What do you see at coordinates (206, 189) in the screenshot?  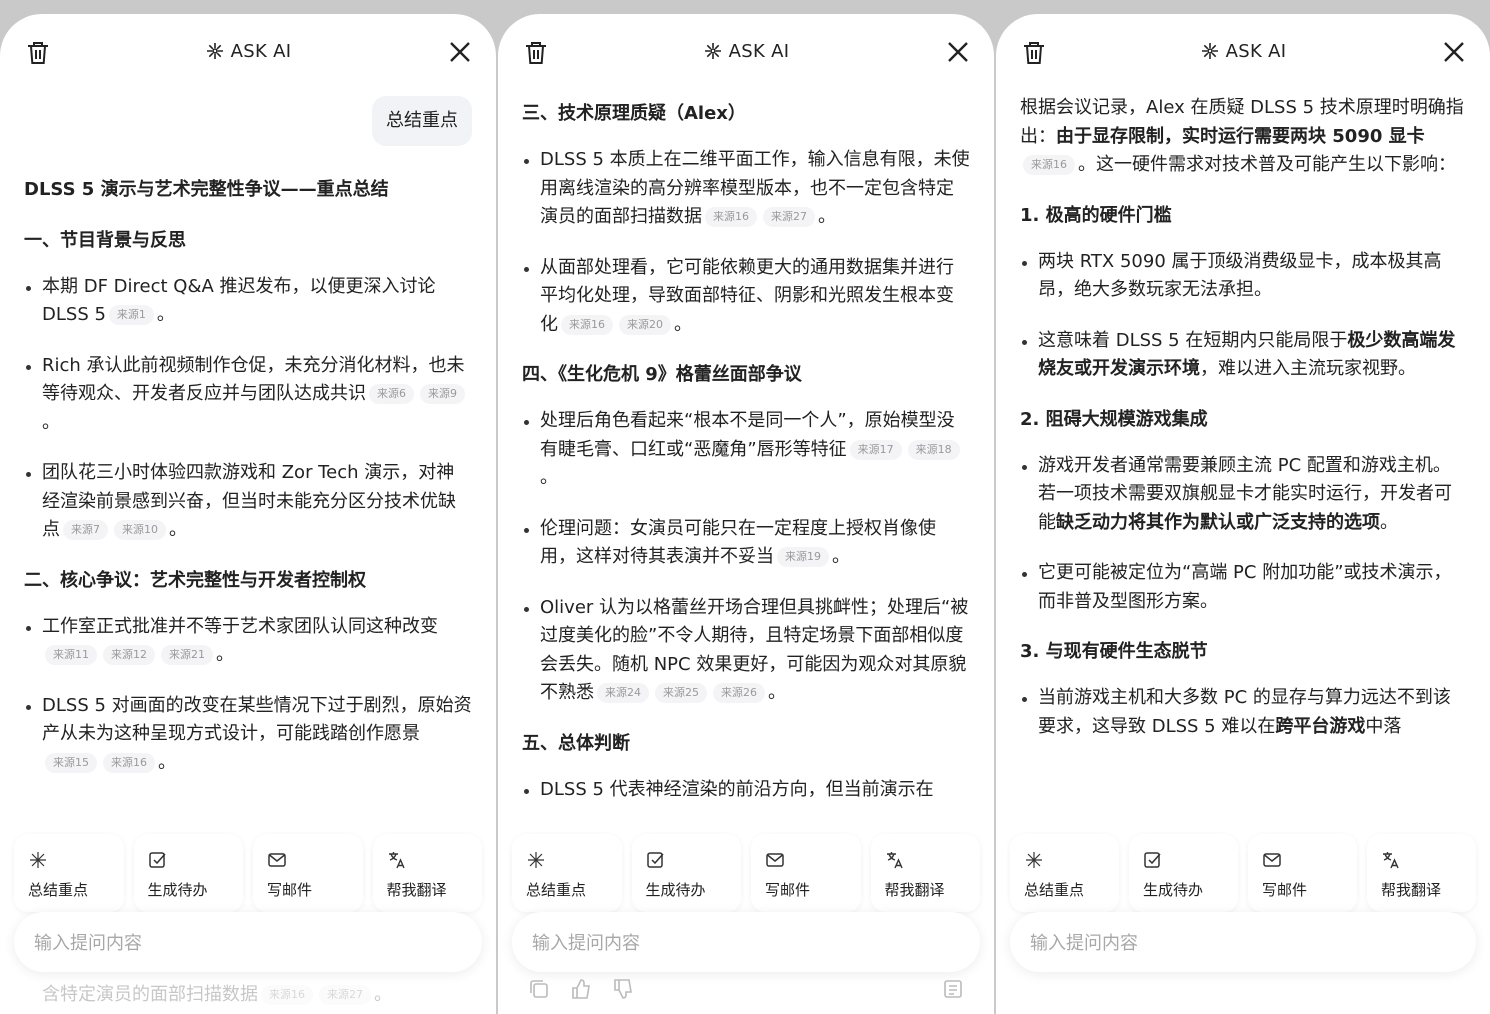 I see `summary-title: DLSS 5 演示与艺术完整性争议——重点总结` at bounding box center [206, 189].